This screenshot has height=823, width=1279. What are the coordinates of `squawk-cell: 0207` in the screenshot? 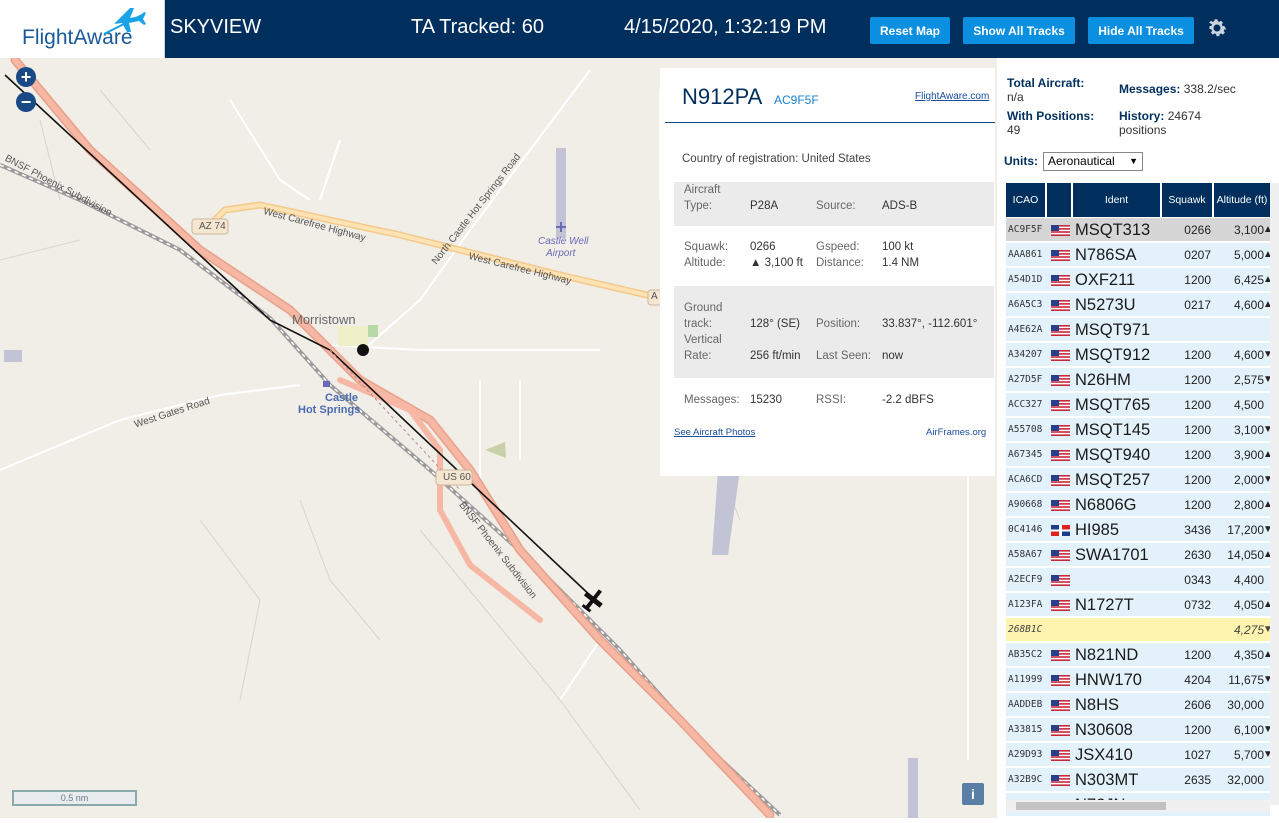 It's located at (1197, 255).